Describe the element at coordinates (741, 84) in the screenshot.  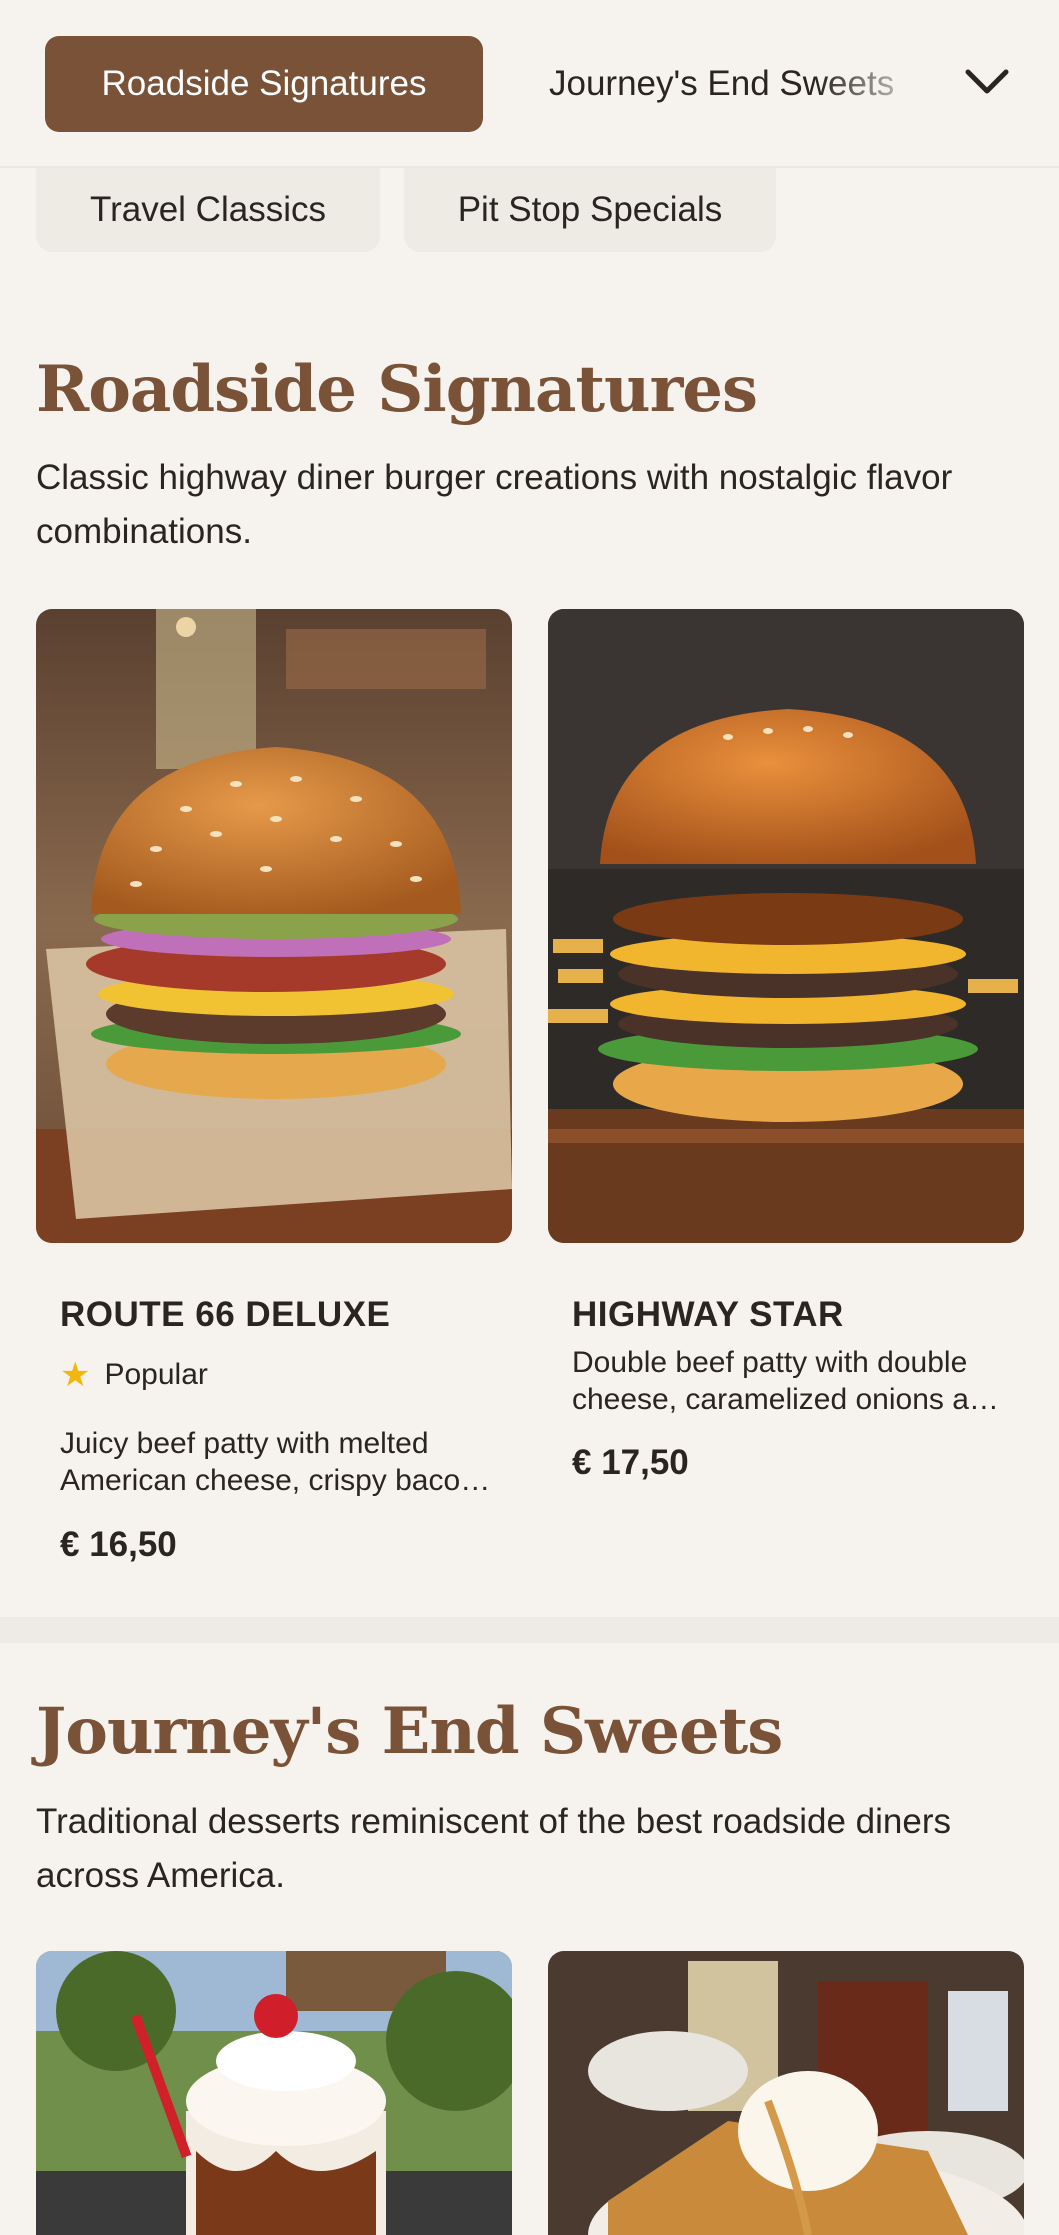
I see `category-tab-journeys-end-sweets: Journey's End Sweets` at that location.